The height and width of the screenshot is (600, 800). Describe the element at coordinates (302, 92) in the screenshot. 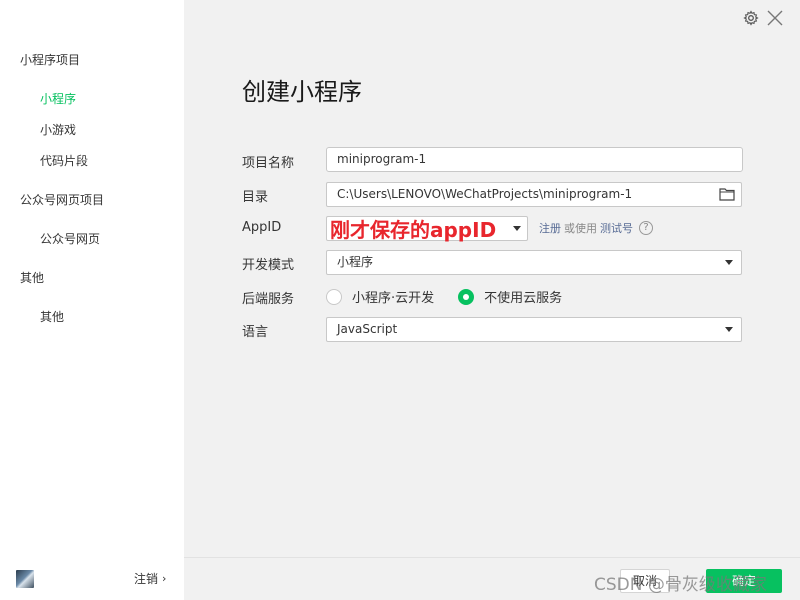

I see `page-title: 创建小程序` at that location.